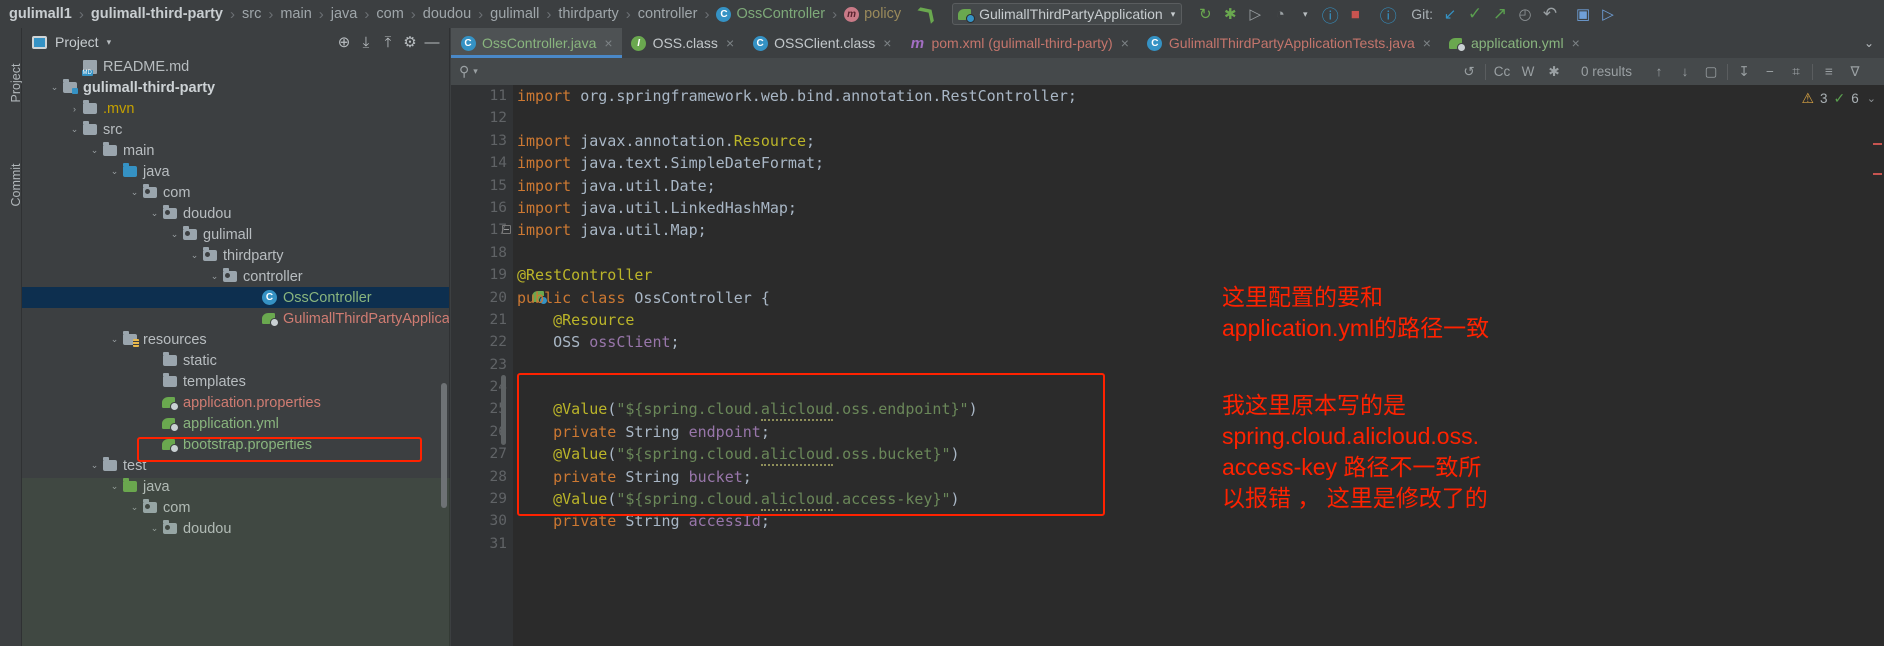 This screenshot has width=1884, height=646. What do you see at coordinates (1198, 342) in the screenshot?
I see `code-line: OSS ossClient;` at bounding box center [1198, 342].